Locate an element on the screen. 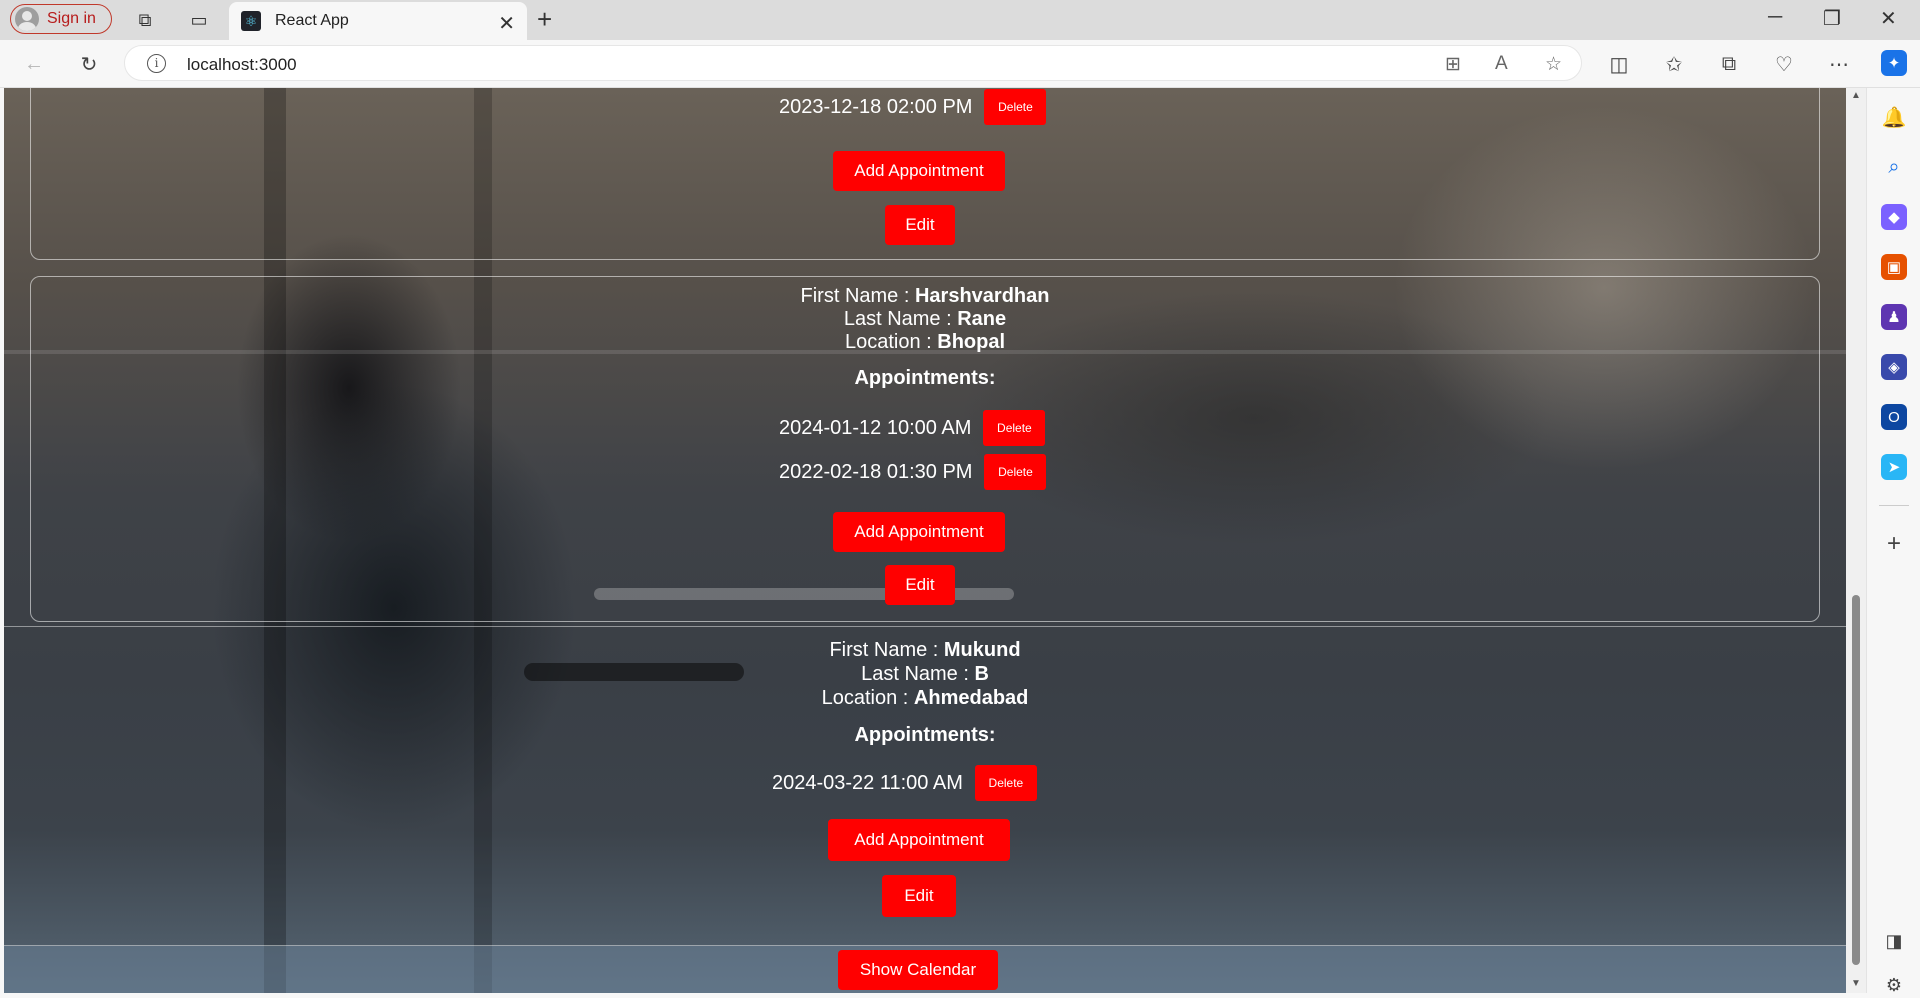 This screenshot has height=998, width=1920. send-icon: ➤ is located at coordinates (1894, 467).